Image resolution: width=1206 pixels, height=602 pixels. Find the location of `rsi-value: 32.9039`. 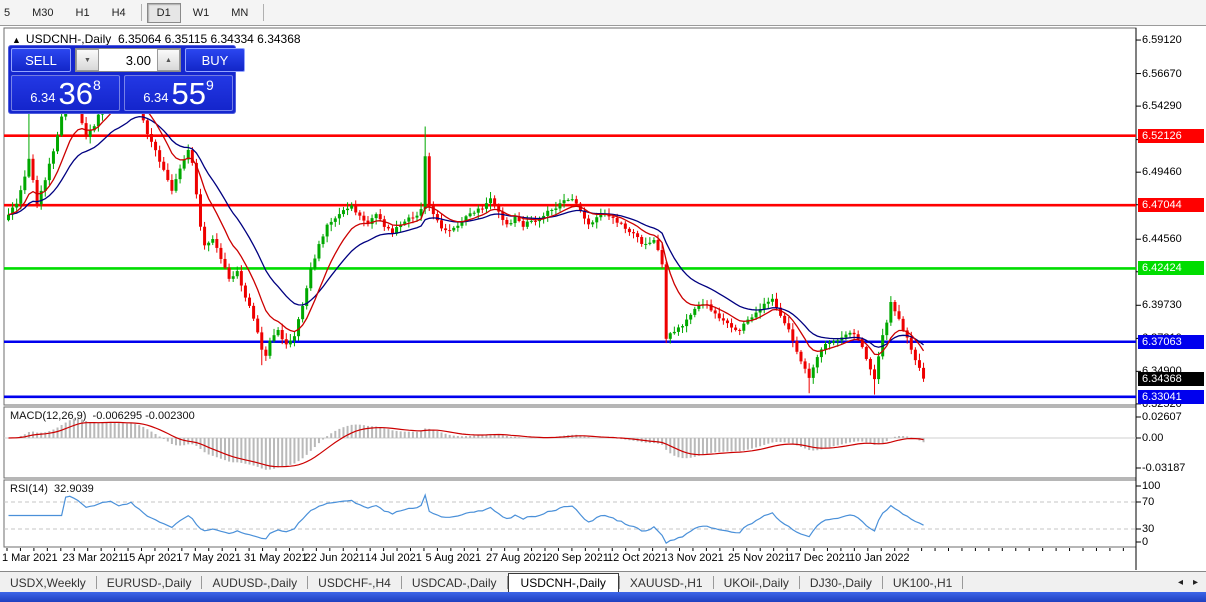

rsi-value: 32.9039 is located at coordinates (74, 489).